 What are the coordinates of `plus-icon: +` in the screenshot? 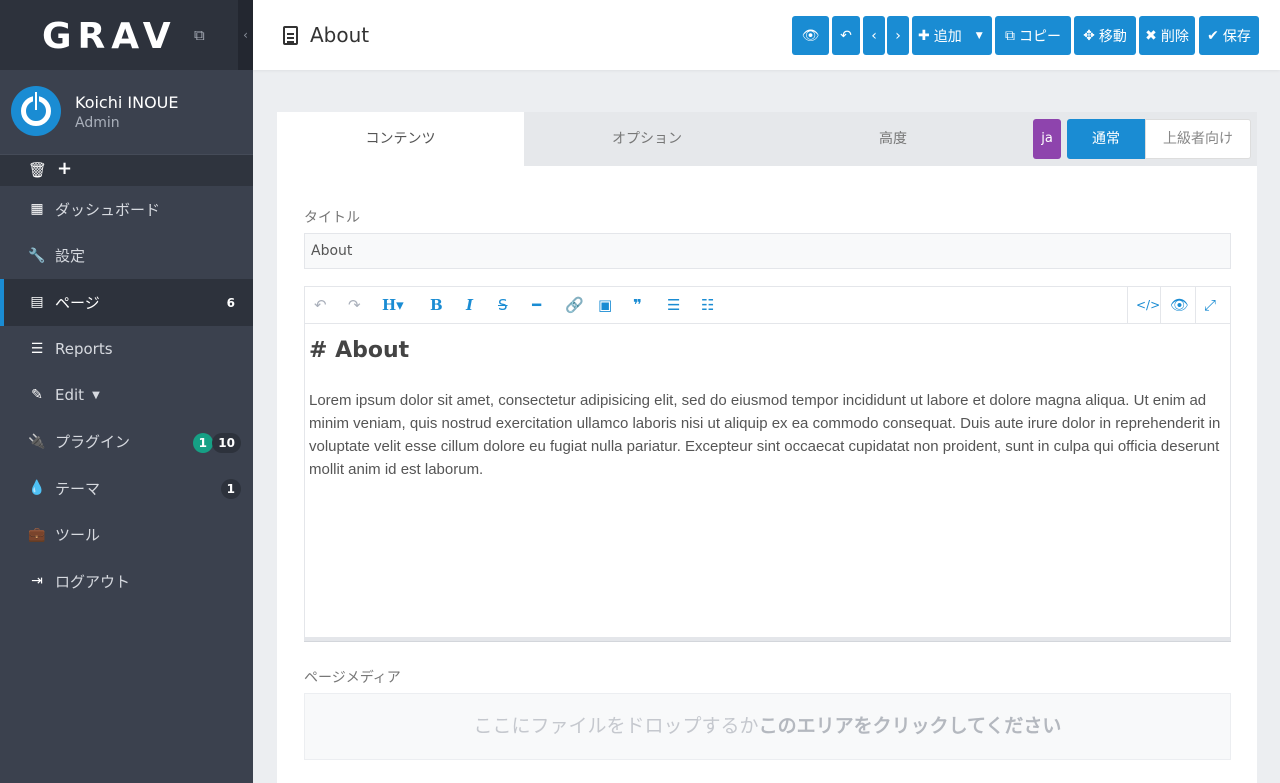 It's located at (64, 168).